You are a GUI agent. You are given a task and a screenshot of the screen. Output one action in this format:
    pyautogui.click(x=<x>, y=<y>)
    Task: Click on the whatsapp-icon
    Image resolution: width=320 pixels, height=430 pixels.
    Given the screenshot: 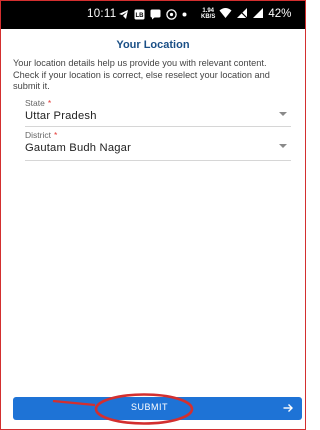 What is the action you would take?
    pyautogui.click(x=171, y=14)
    